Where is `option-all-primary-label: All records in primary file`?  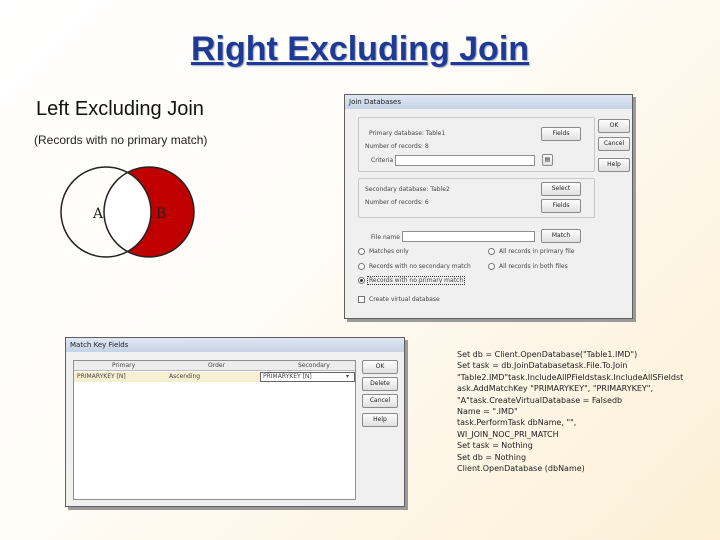 option-all-primary-label: All records in primary file is located at coordinates (537, 251).